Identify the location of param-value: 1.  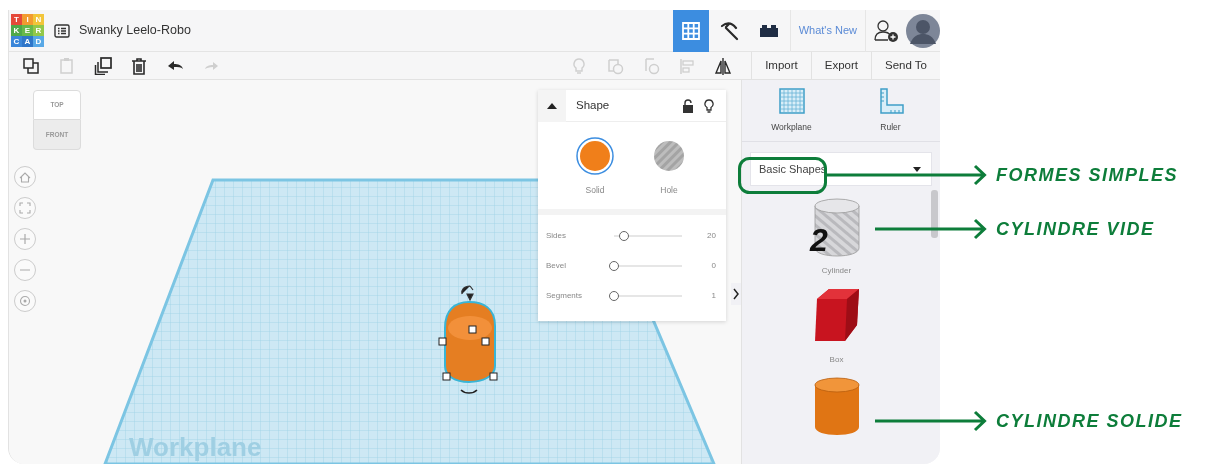
(713, 295).